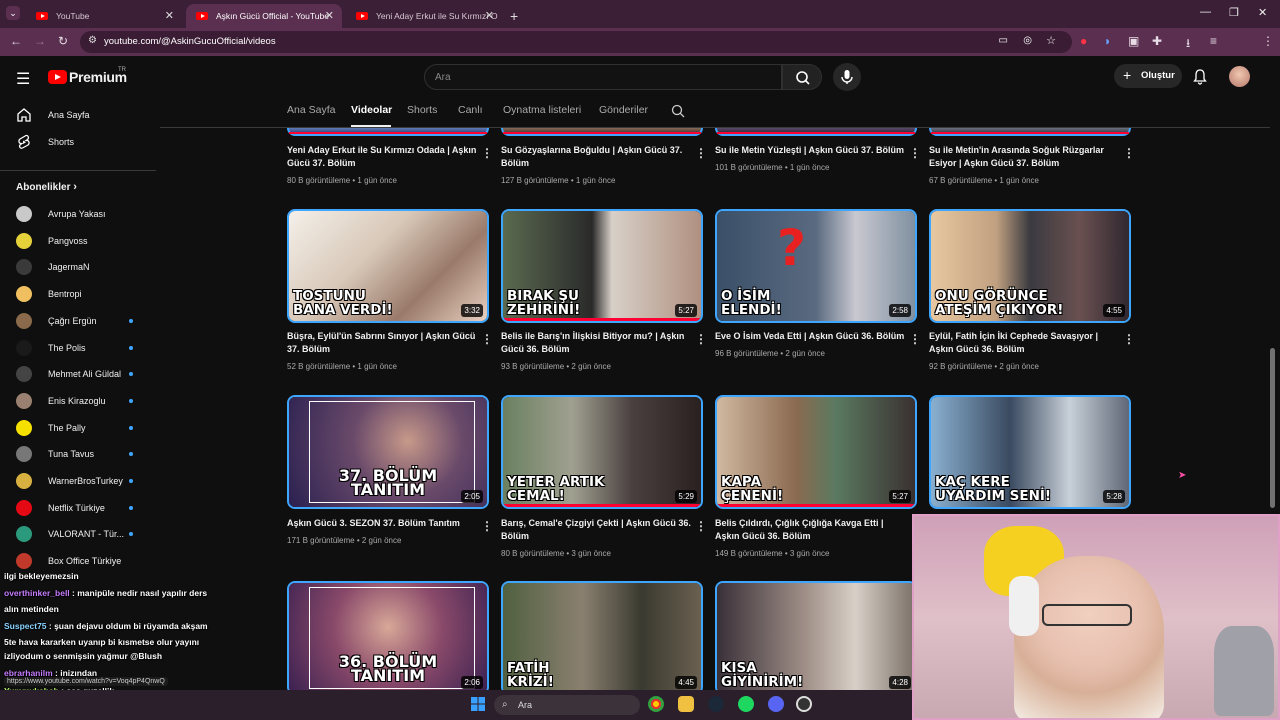 The image size is (1280, 720). Describe the element at coordinates (46, 187) in the screenshot. I see `subscriptions-heading: Abonelikler ›` at that location.